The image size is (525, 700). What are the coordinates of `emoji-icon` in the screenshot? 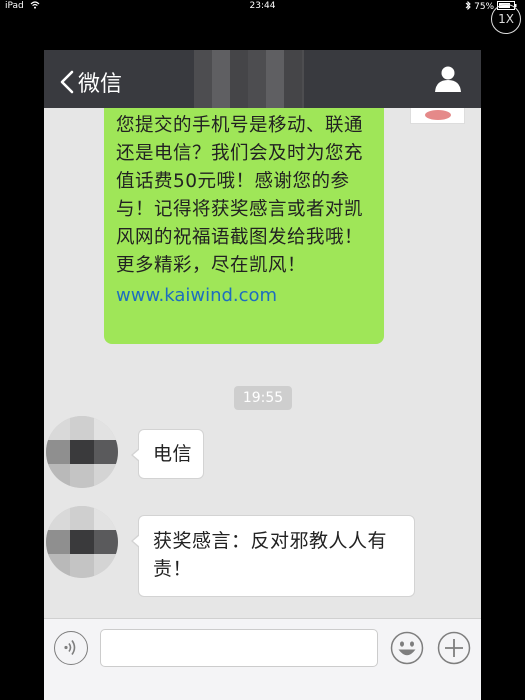 It's located at (407, 648).